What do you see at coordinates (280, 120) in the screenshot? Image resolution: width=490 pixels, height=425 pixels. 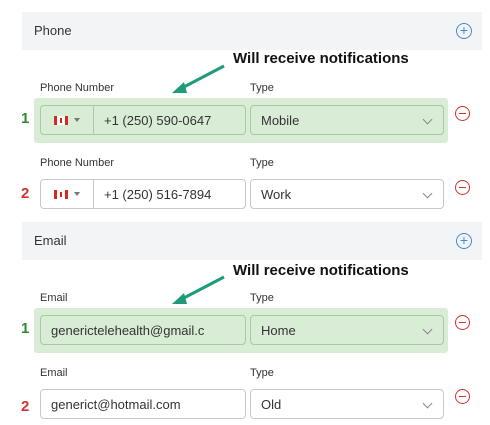 I see `phone-type-value: Mobile` at bounding box center [280, 120].